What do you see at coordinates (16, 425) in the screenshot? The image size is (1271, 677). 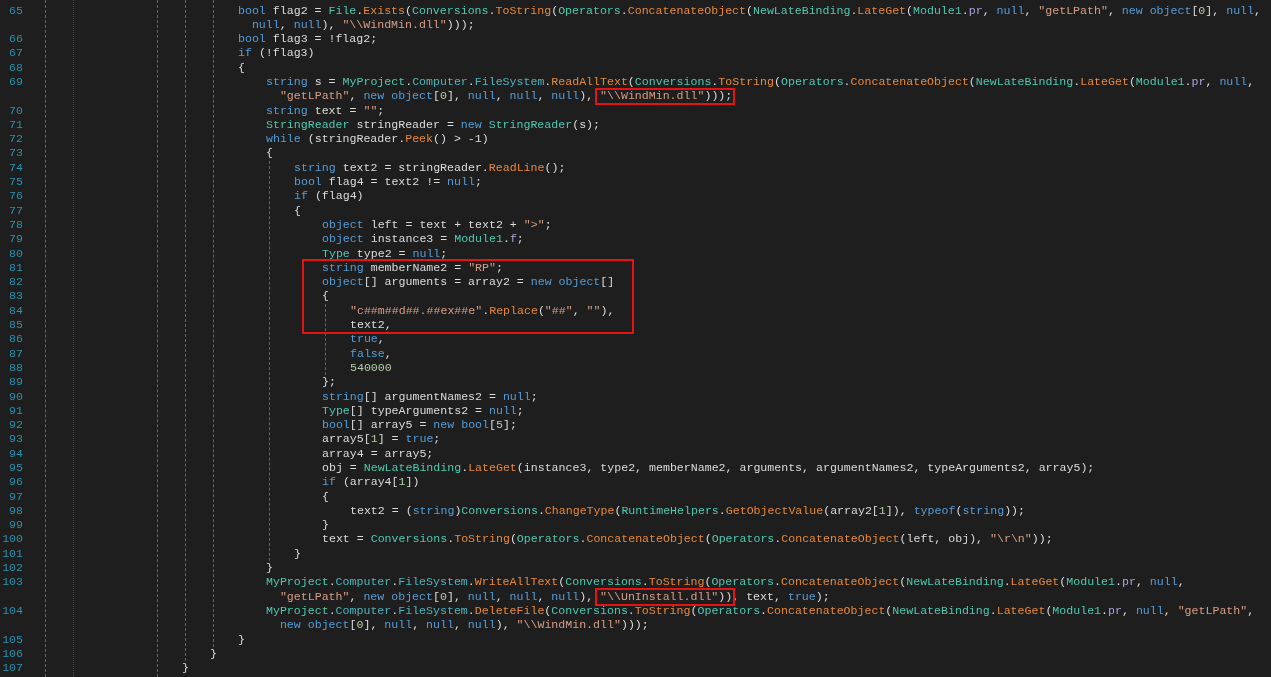 I see `line-number: 92` at bounding box center [16, 425].